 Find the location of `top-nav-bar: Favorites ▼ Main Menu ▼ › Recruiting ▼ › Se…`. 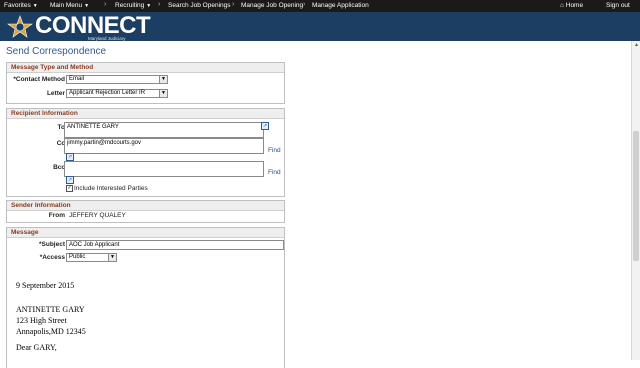

top-nav-bar: Favorites ▼ Main Menu ▼ › Recruiting ▼ › Se… is located at coordinates (320, 6).